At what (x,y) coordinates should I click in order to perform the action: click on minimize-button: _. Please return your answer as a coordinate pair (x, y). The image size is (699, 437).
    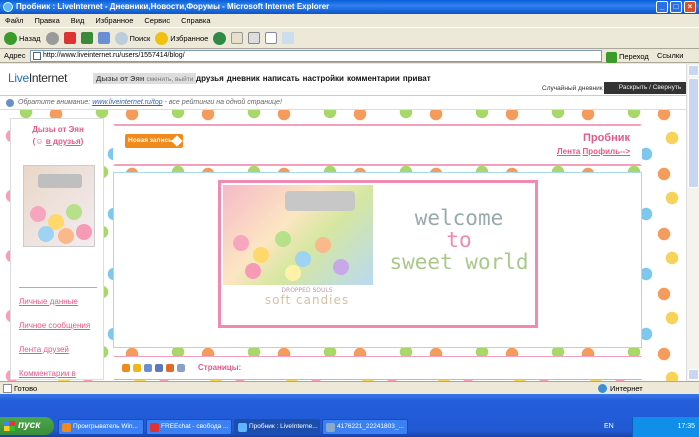
    Looking at the image, I should click on (662, 7).